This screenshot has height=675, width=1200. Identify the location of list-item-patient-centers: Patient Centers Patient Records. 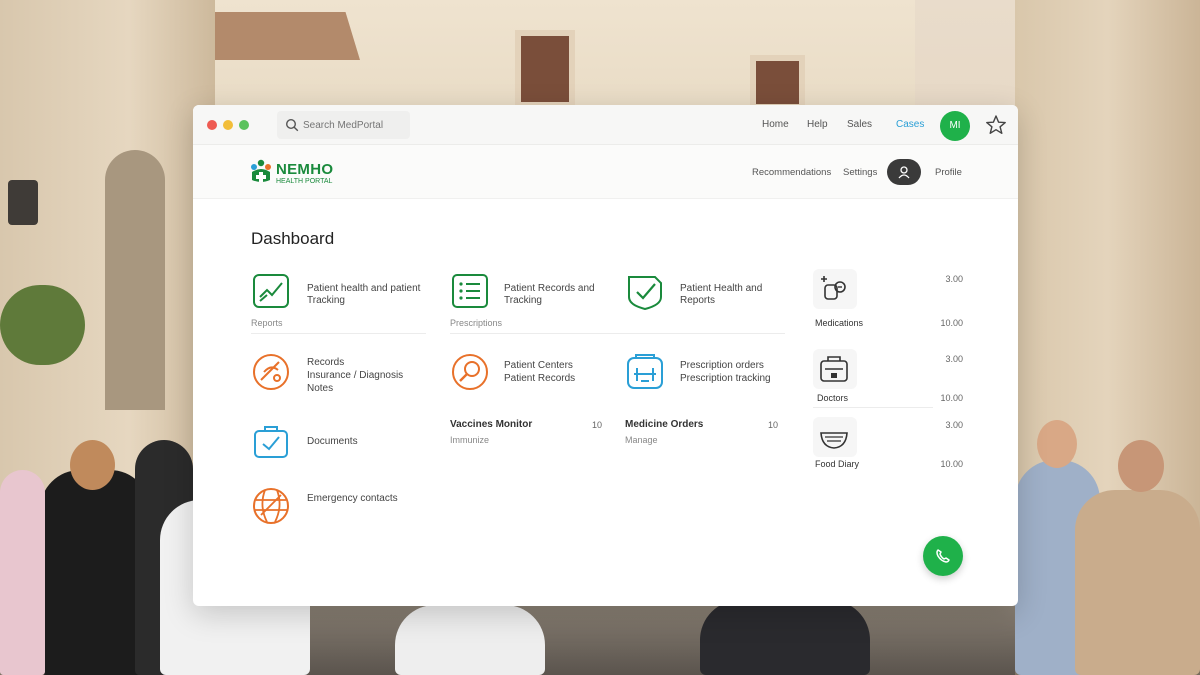
(535, 374).